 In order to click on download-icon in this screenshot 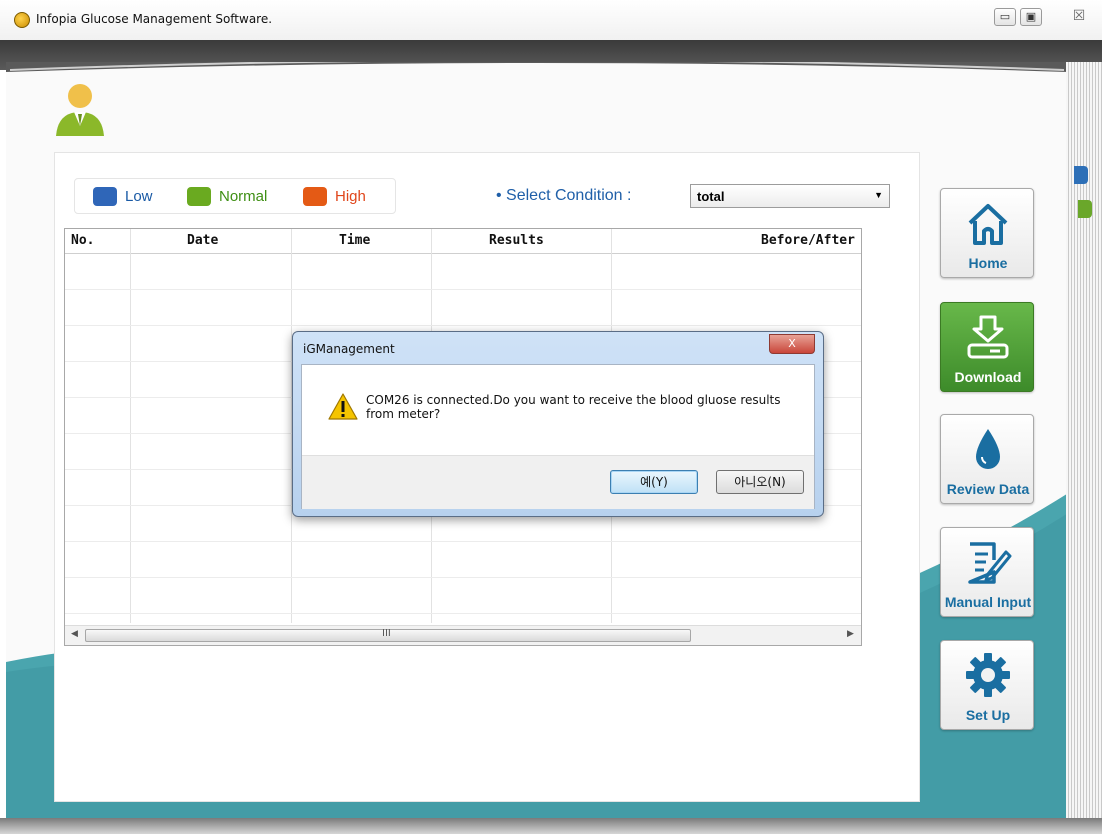, I will do `click(988, 337)`.